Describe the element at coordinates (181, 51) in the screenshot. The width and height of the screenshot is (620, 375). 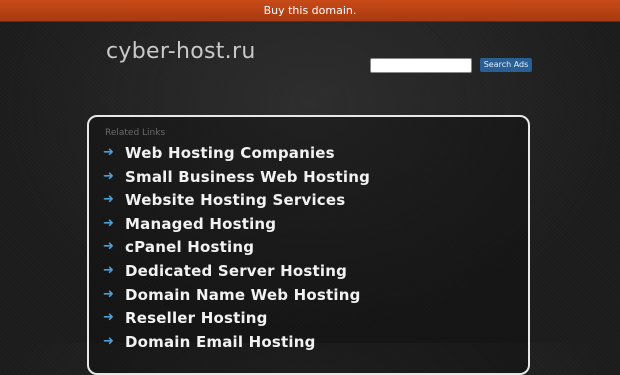
I see `domain-title: cyber-host.ru` at that location.